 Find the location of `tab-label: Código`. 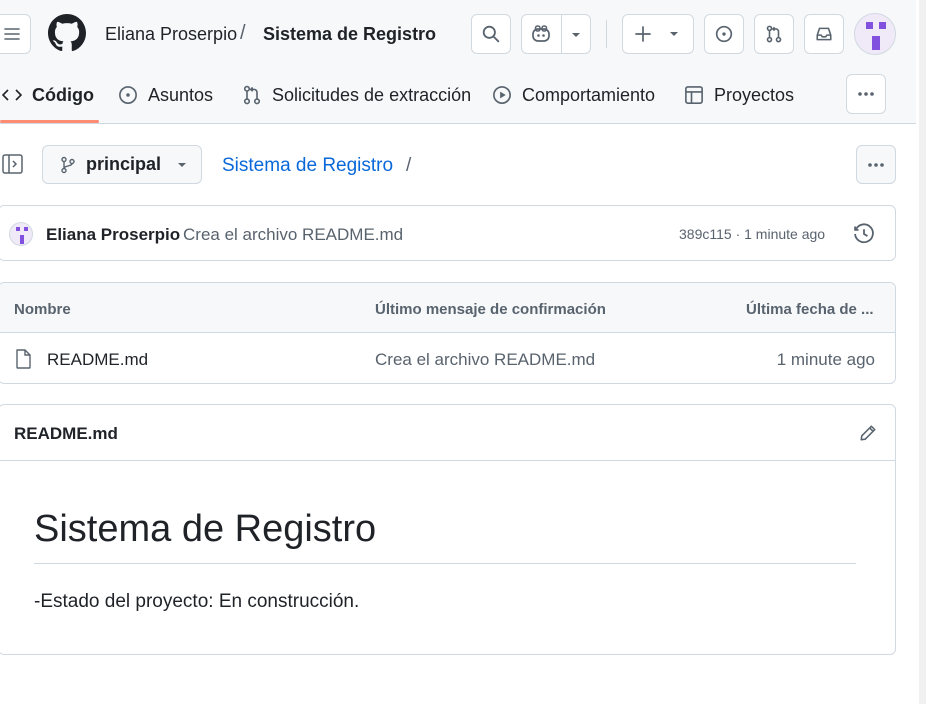

tab-label: Código is located at coordinates (63, 94).